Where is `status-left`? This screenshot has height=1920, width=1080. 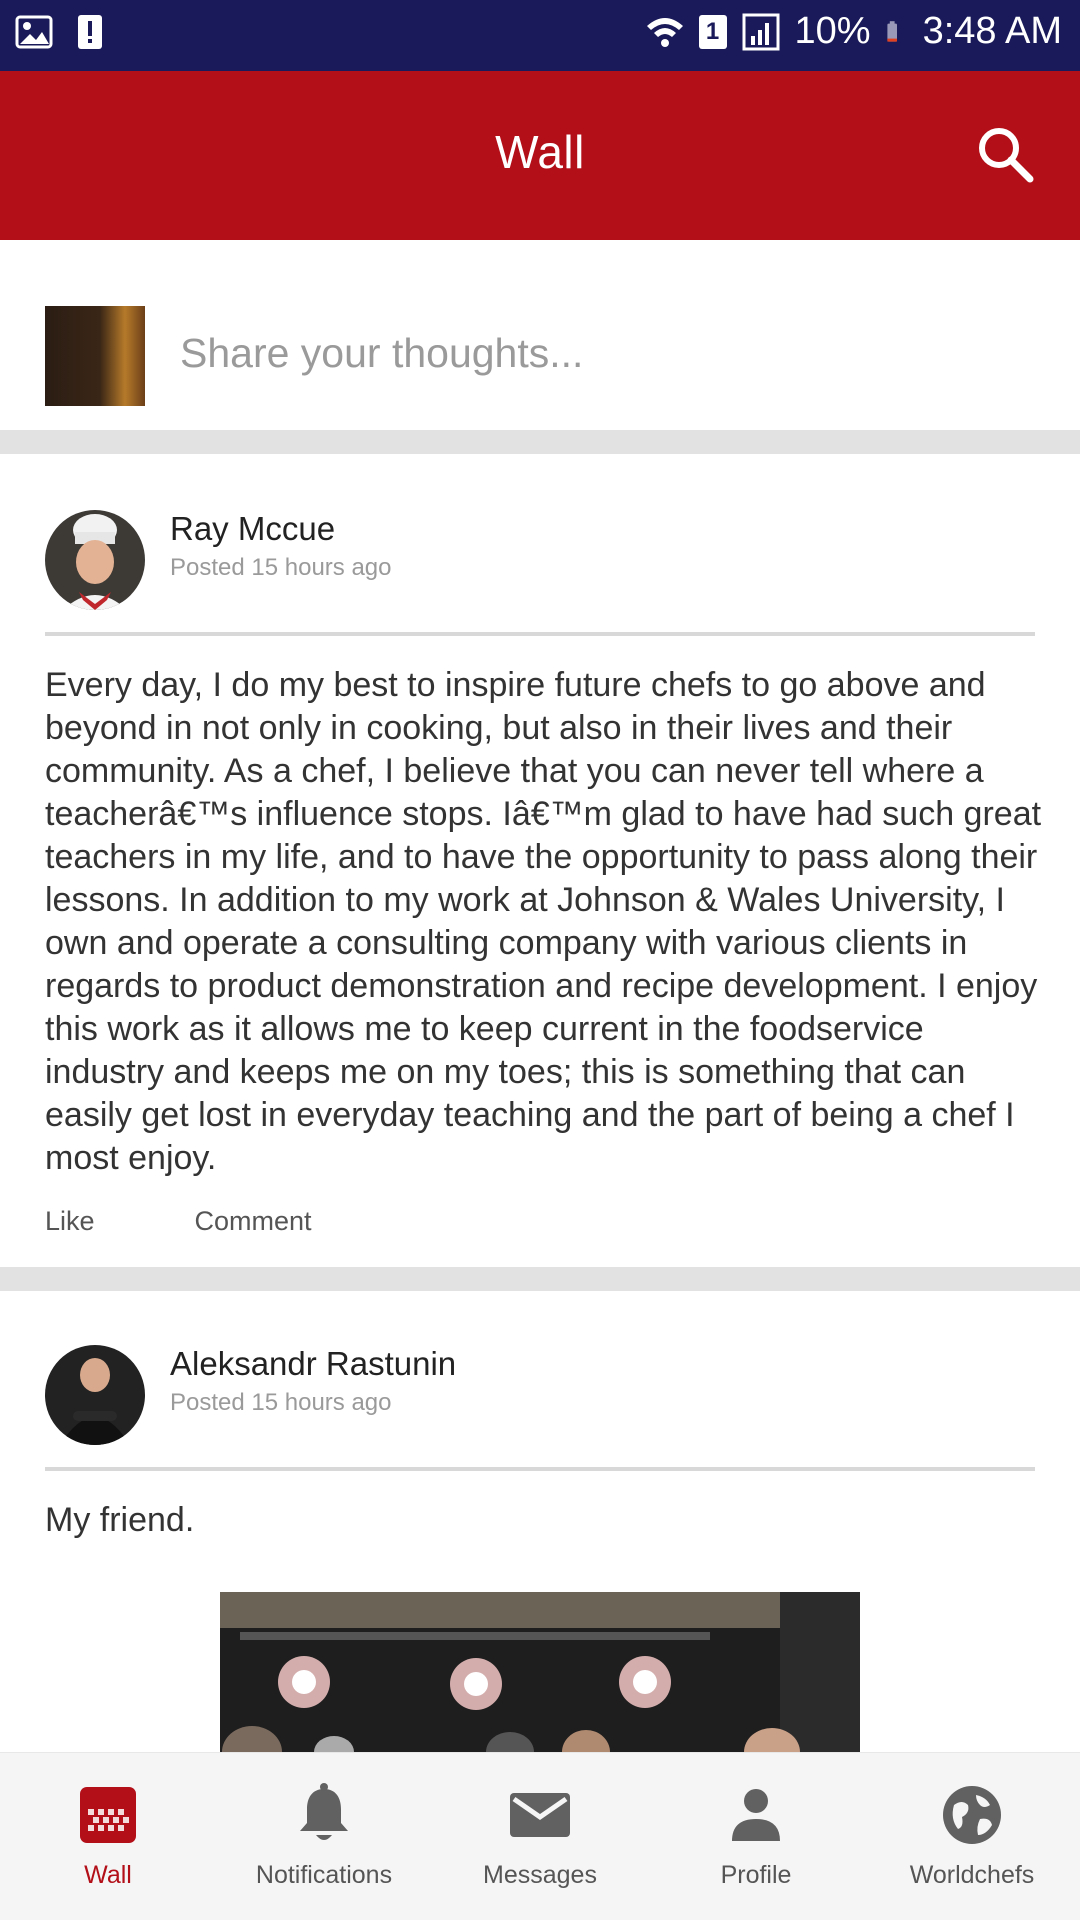 status-left is located at coordinates (62, 32).